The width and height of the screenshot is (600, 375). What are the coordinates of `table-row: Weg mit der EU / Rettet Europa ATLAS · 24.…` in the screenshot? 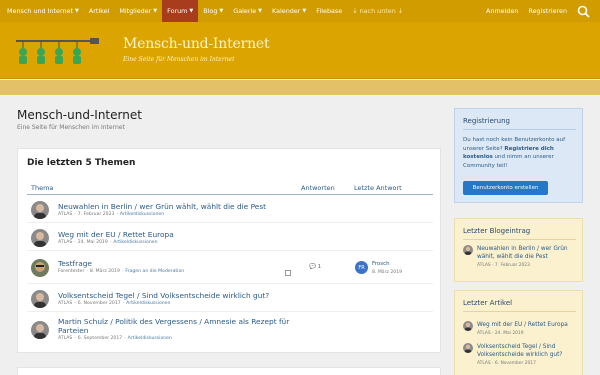 It's located at (230, 237).